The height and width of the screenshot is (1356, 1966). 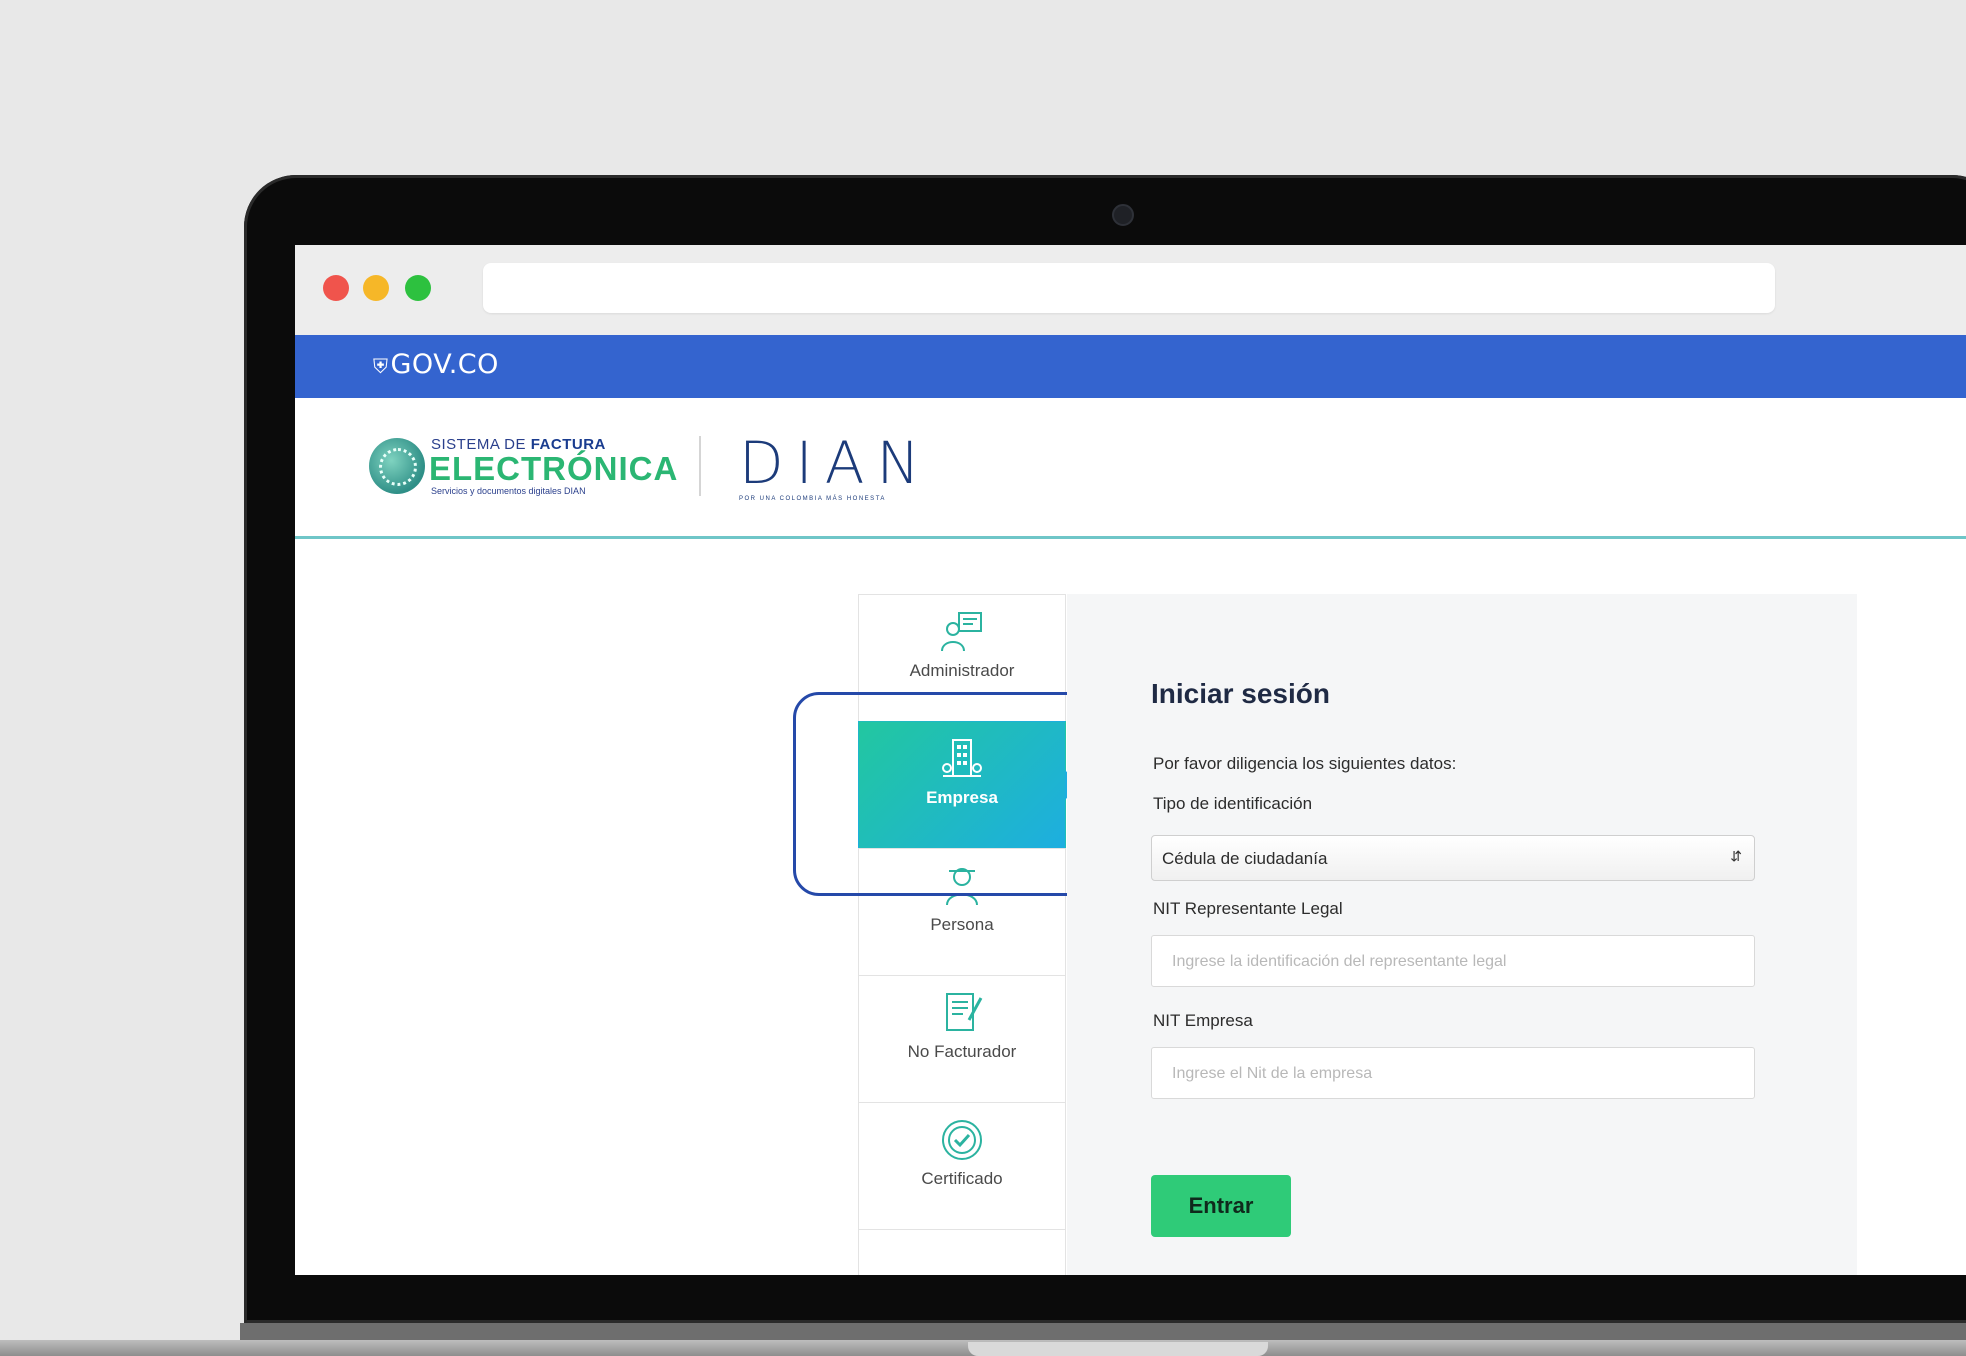 I want to click on close-window-button, so click(x=336, y=288).